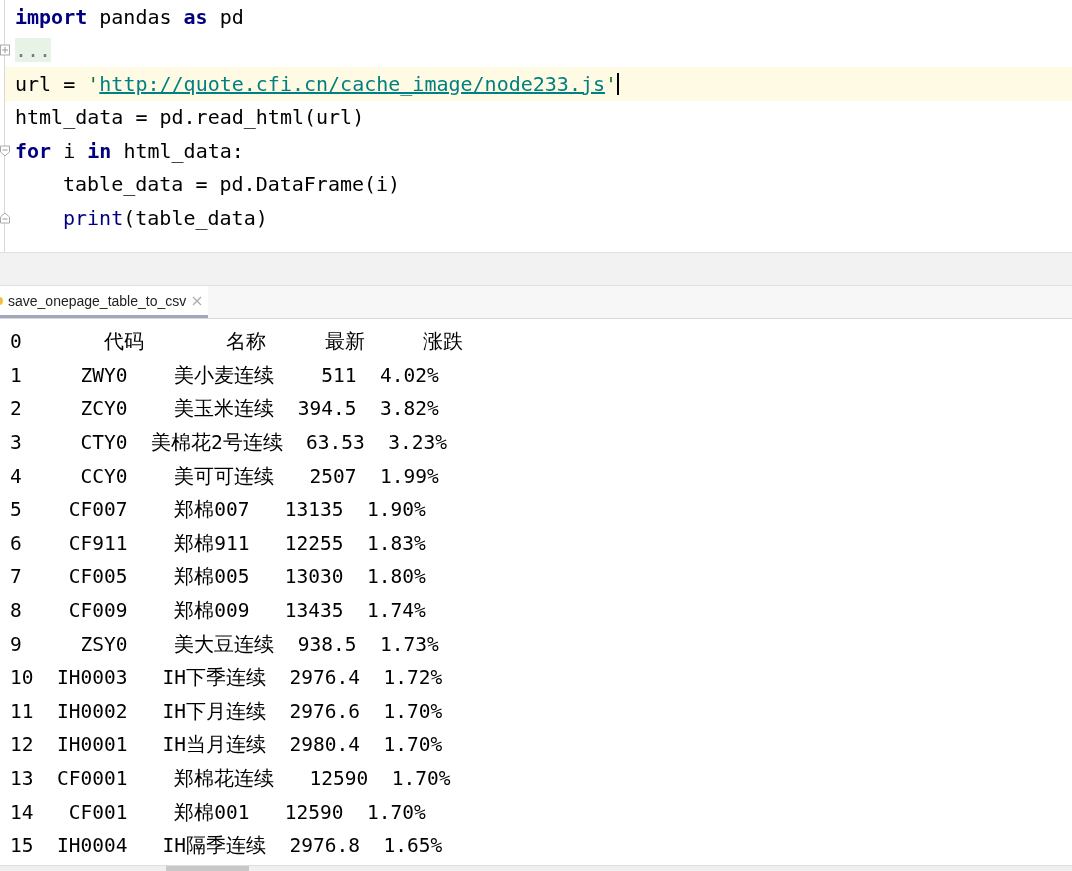 This screenshot has width=1072, height=871. Describe the element at coordinates (227, 711) in the screenshot. I see `console-line: 11 IH0002 IH下月连续 2976.6 1.70%` at that location.